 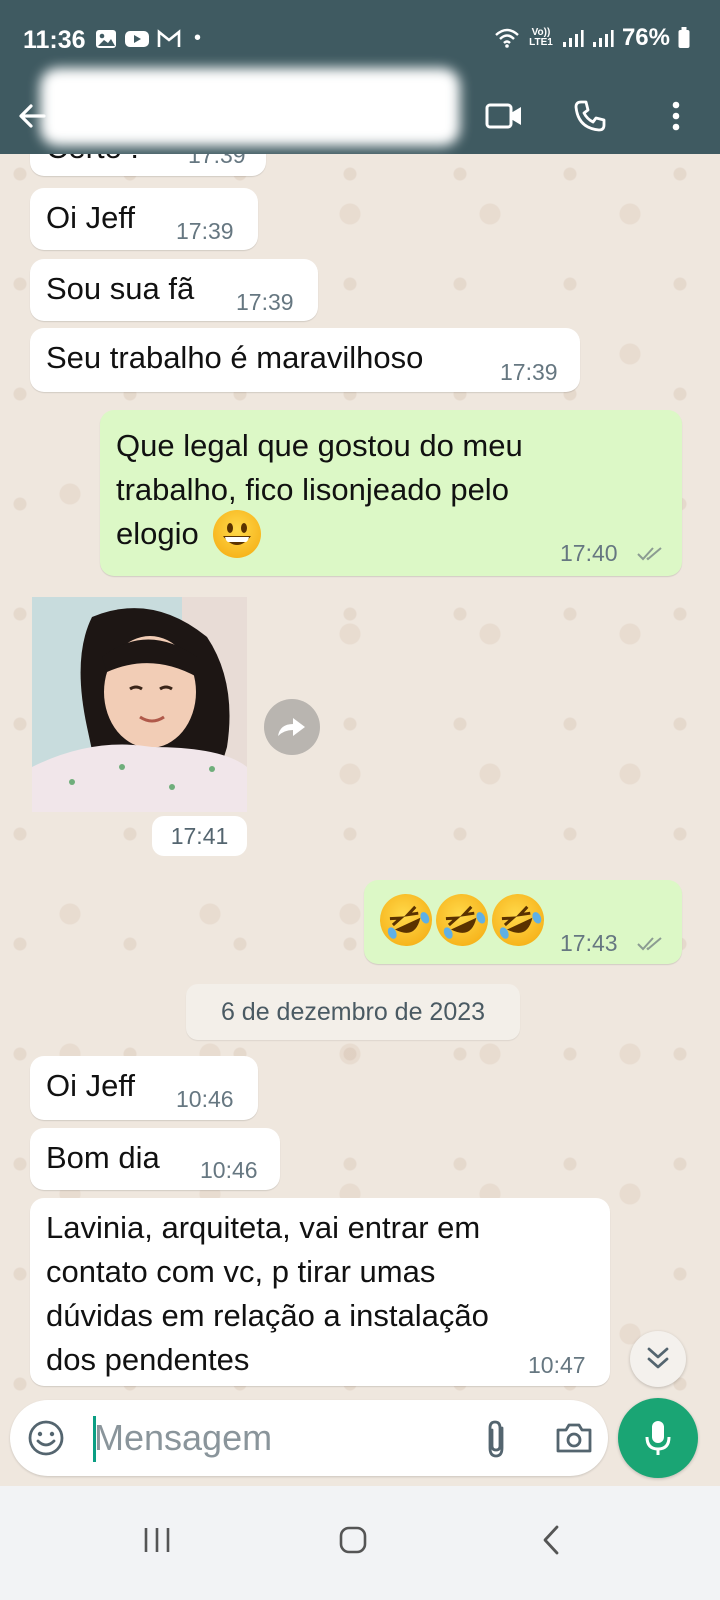 I want to click on video-call-icon, so click(x=503, y=116).